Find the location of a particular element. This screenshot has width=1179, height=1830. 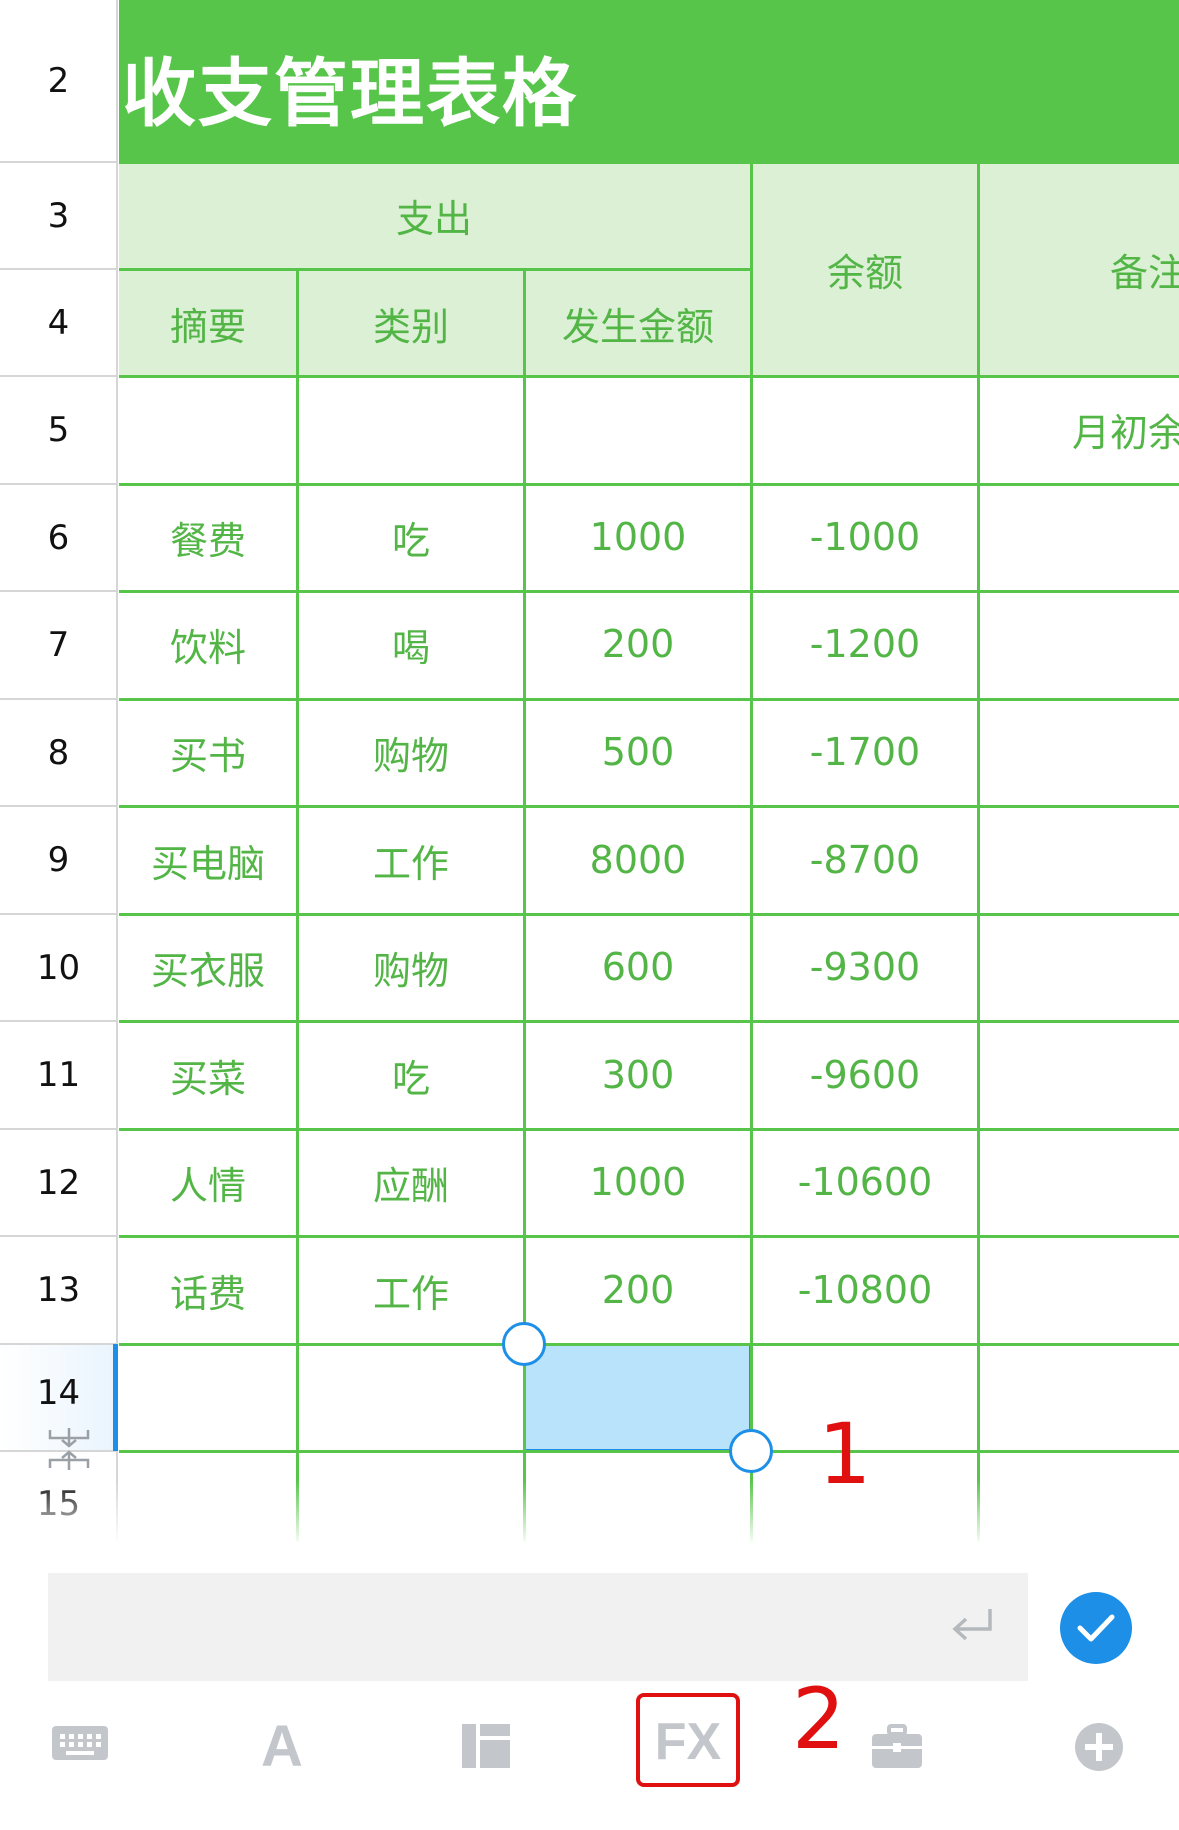

row-header-column: 2 3 4 5 6 7 8 9 10 11 12 13 14 15 is located at coordinates (58, 771).